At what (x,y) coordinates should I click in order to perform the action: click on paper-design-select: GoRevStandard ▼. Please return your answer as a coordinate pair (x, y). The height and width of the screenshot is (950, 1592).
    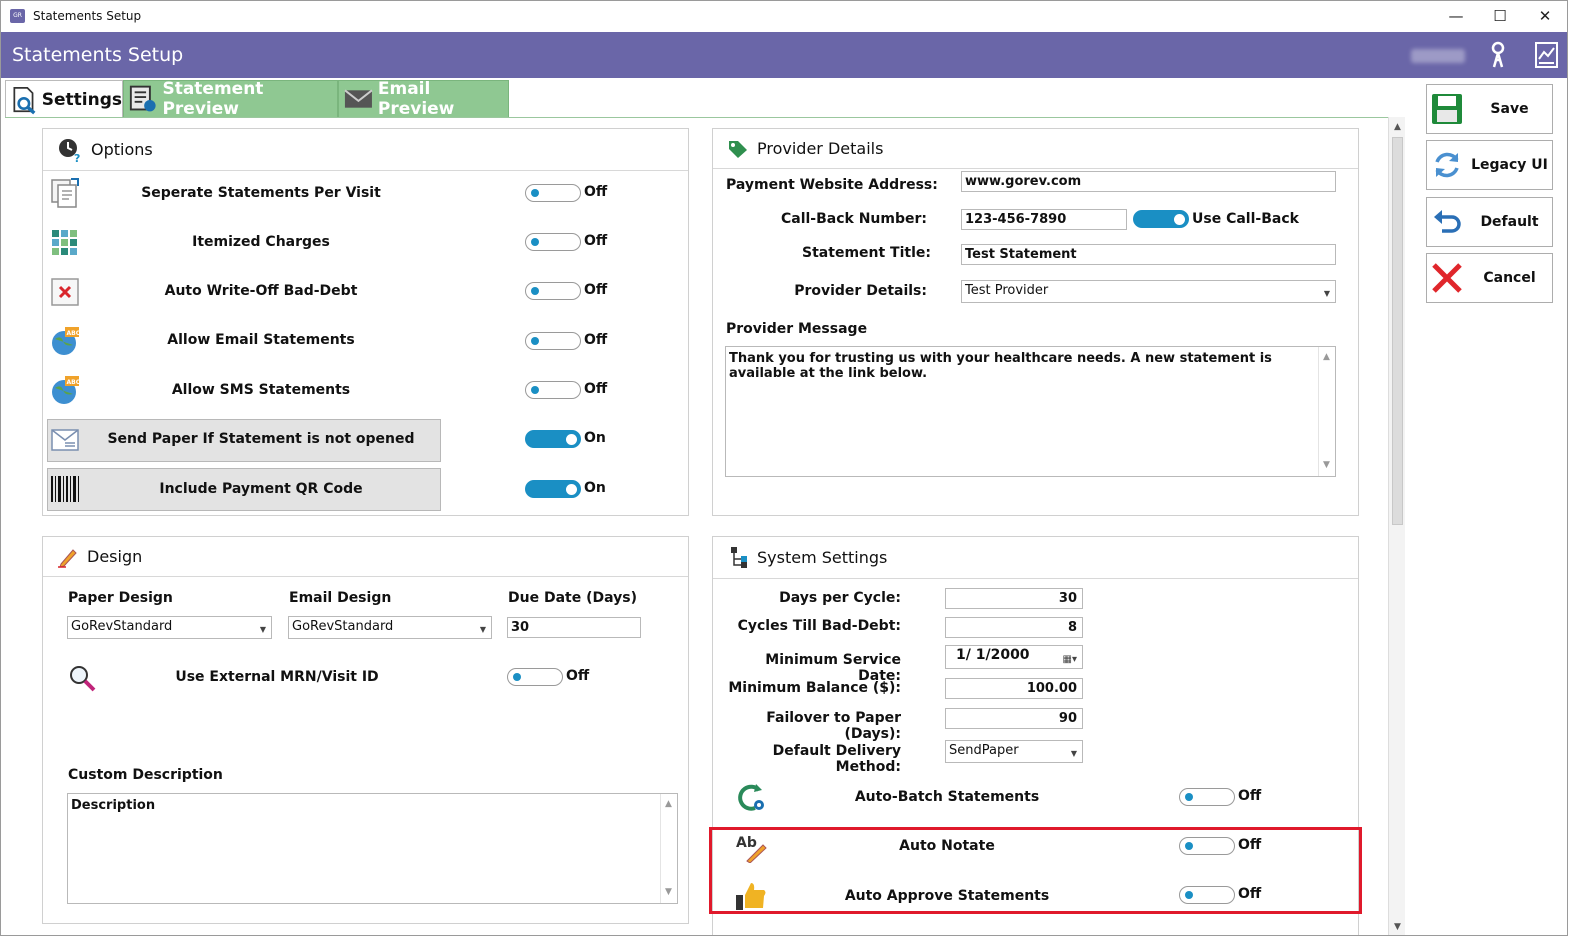
    Looking at the image, I should click on (169, 627).